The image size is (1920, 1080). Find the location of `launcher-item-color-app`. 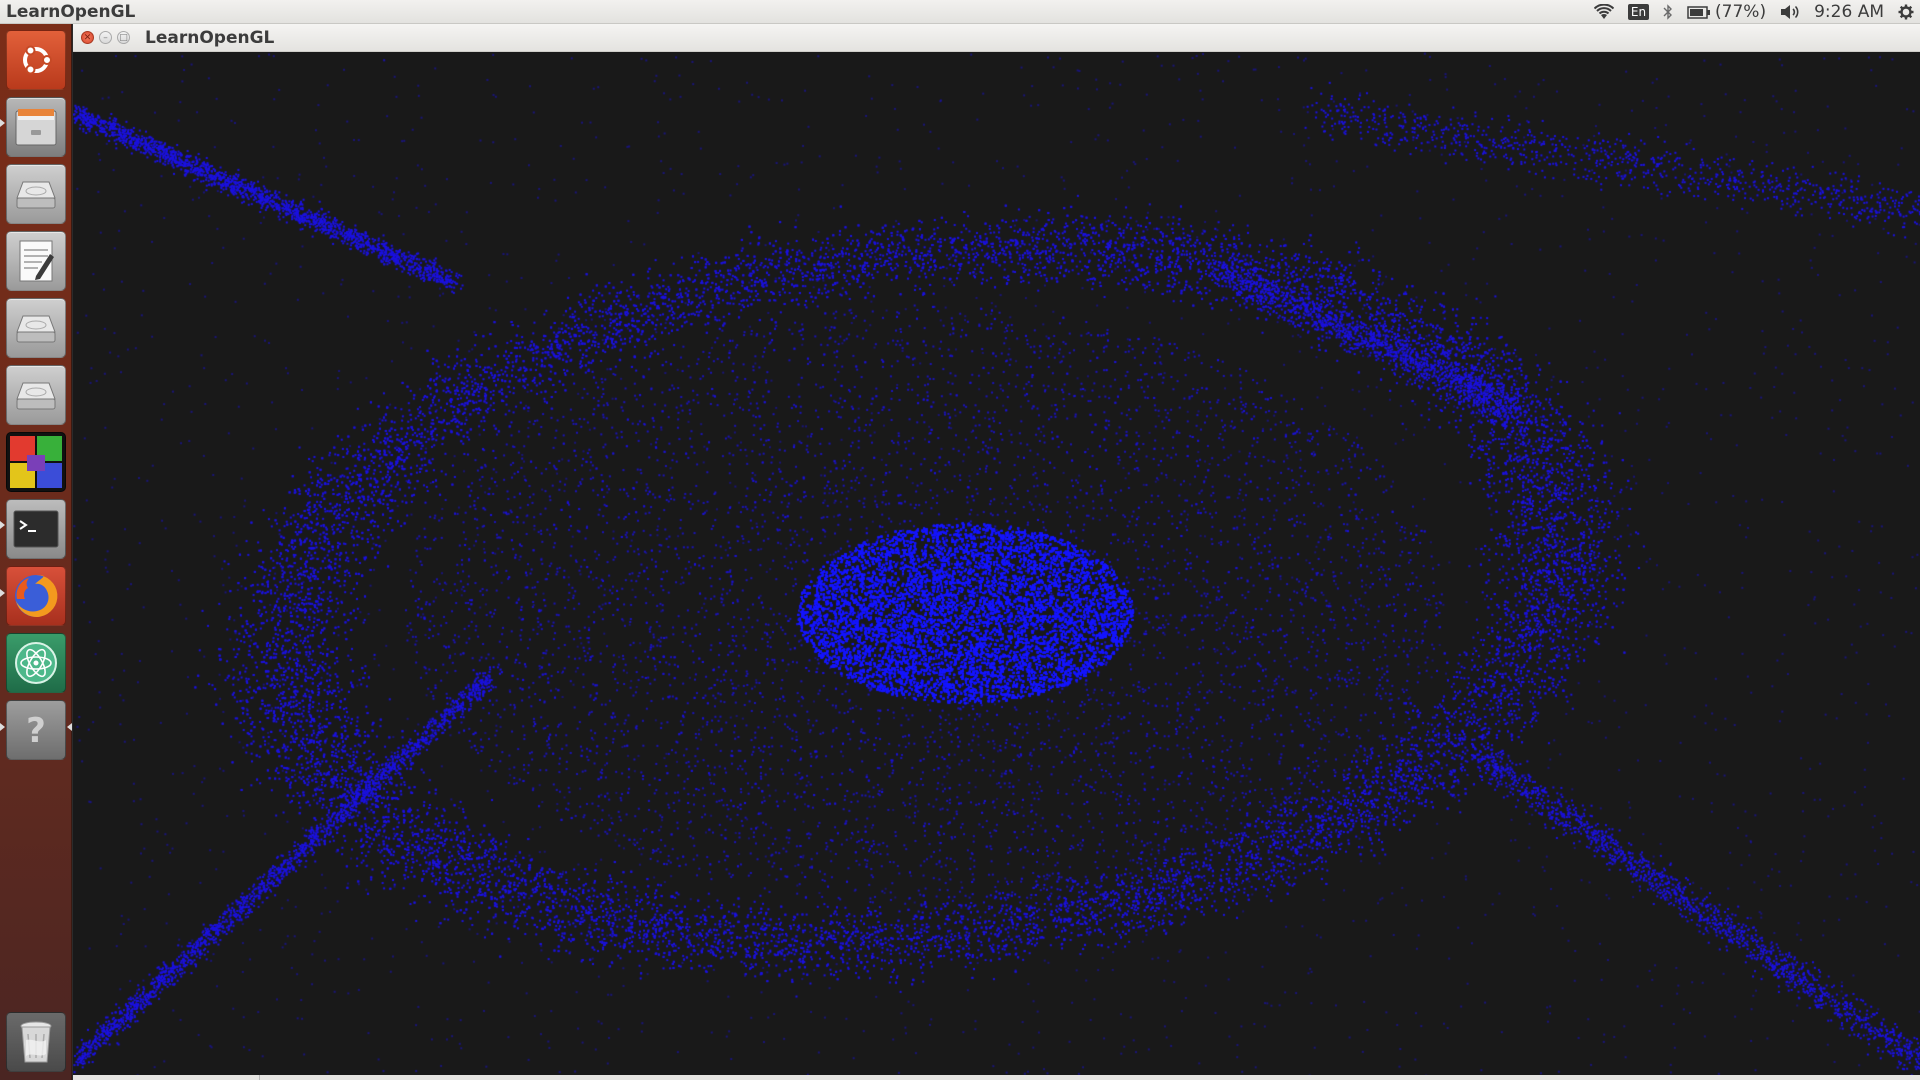

launcher-item-color-app is located at coordinates (36, 462).